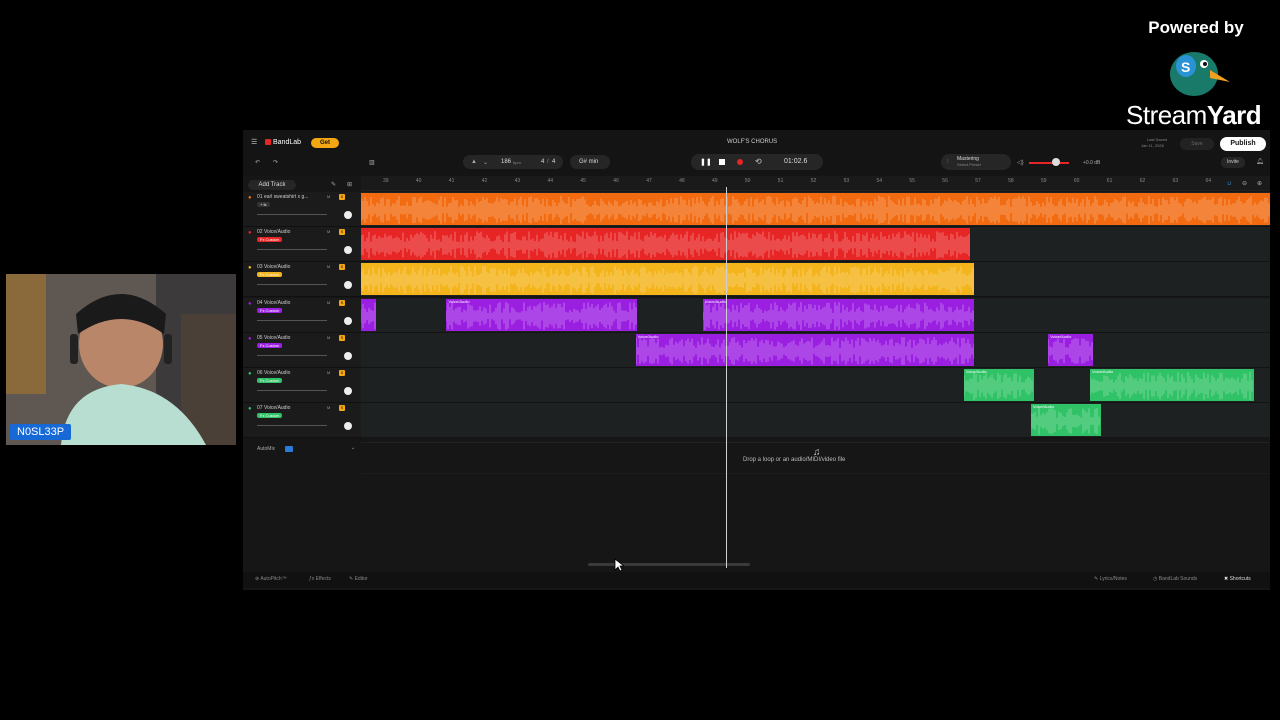  What do you see at coordinates (1020, 162) in the screenshot?
I see `speaker-icon: ◁)` at bounding box center [1020, 162].